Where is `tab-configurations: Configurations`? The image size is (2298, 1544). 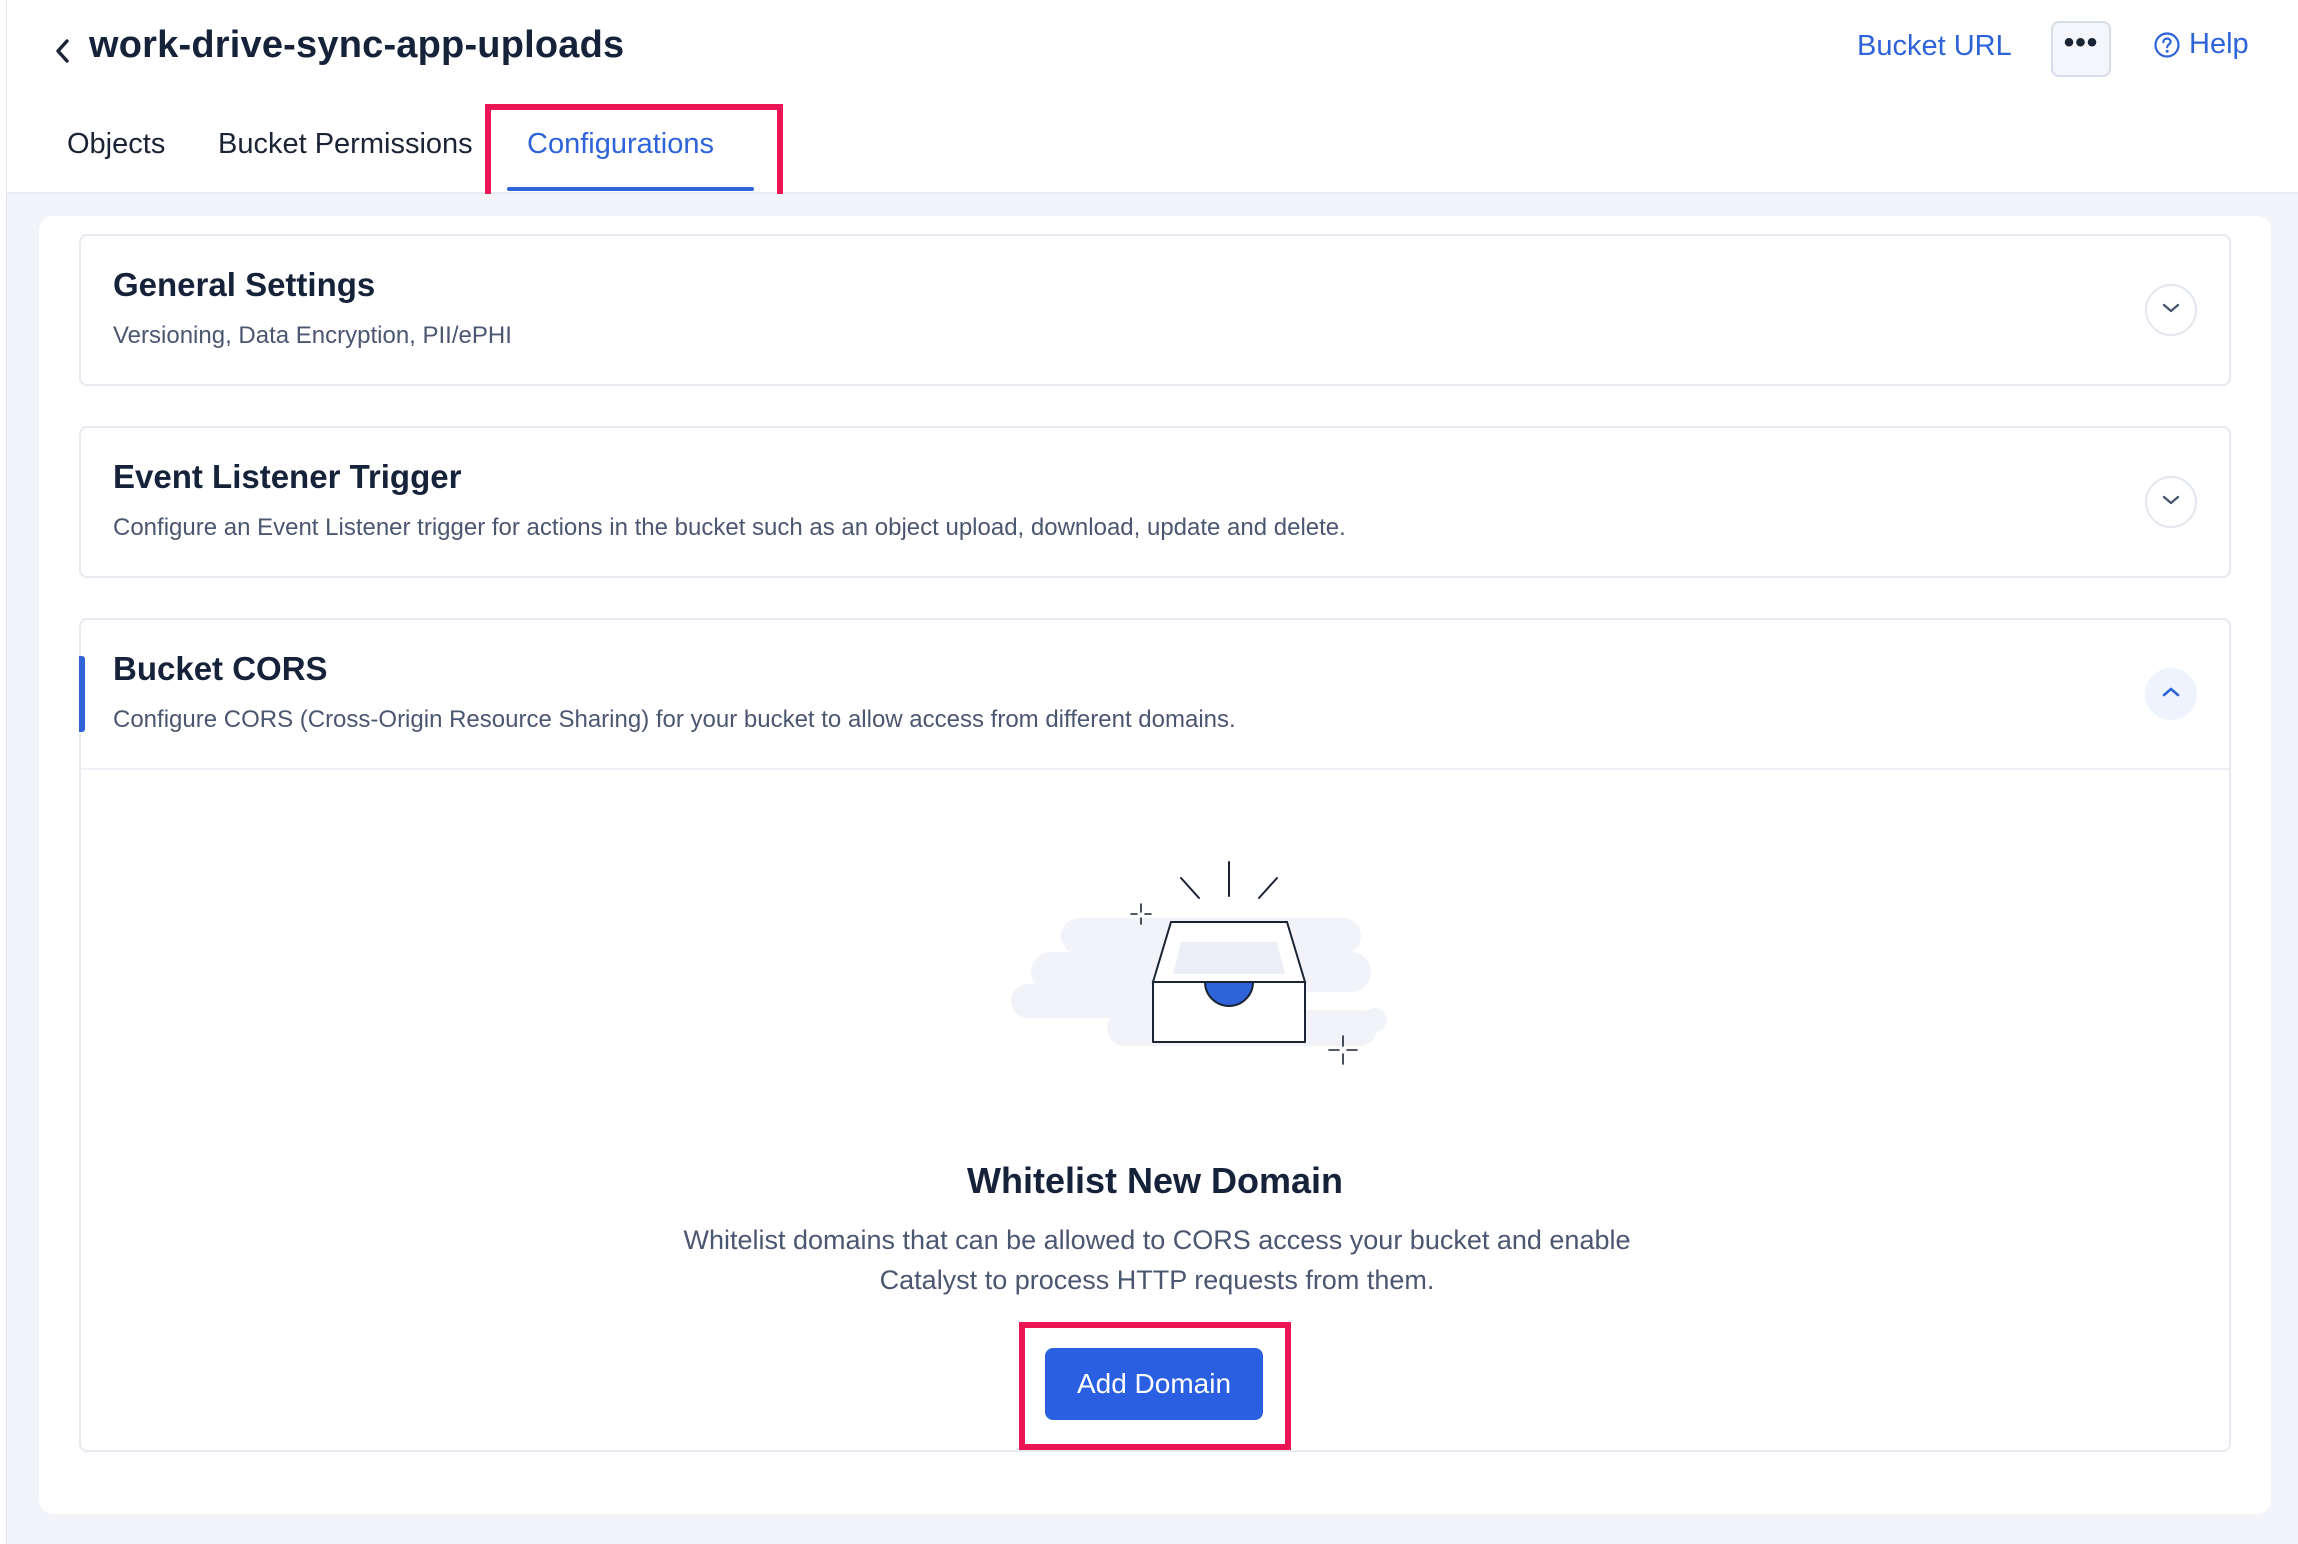
tab-configurations: Configurations is located at coordinates (620, 144).